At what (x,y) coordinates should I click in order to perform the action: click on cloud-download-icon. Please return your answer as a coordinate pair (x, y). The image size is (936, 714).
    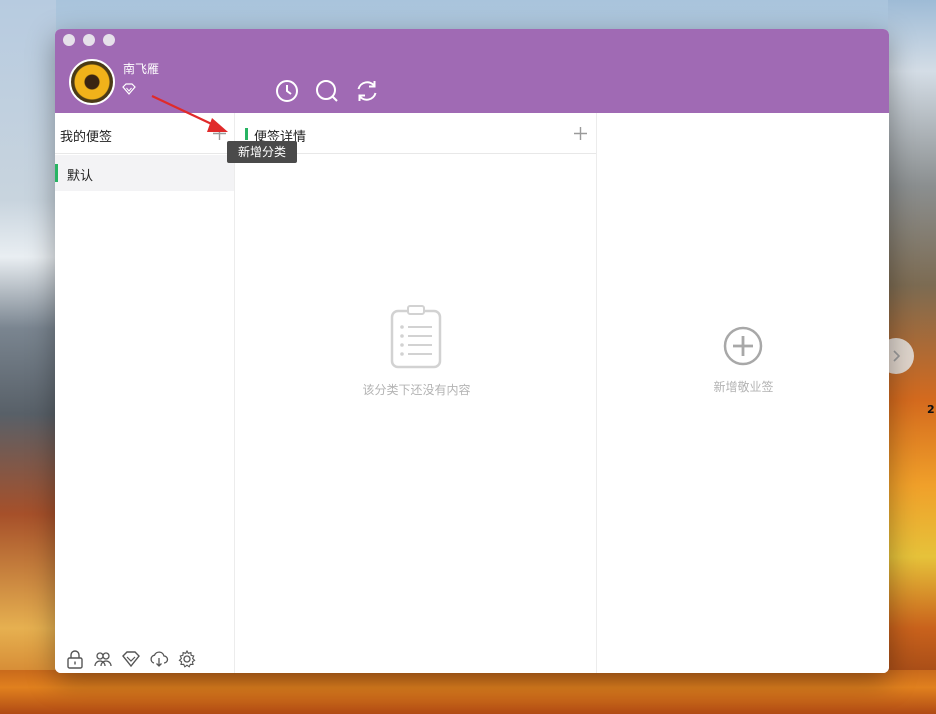
    Looking at the image, I should click on (159, 659).